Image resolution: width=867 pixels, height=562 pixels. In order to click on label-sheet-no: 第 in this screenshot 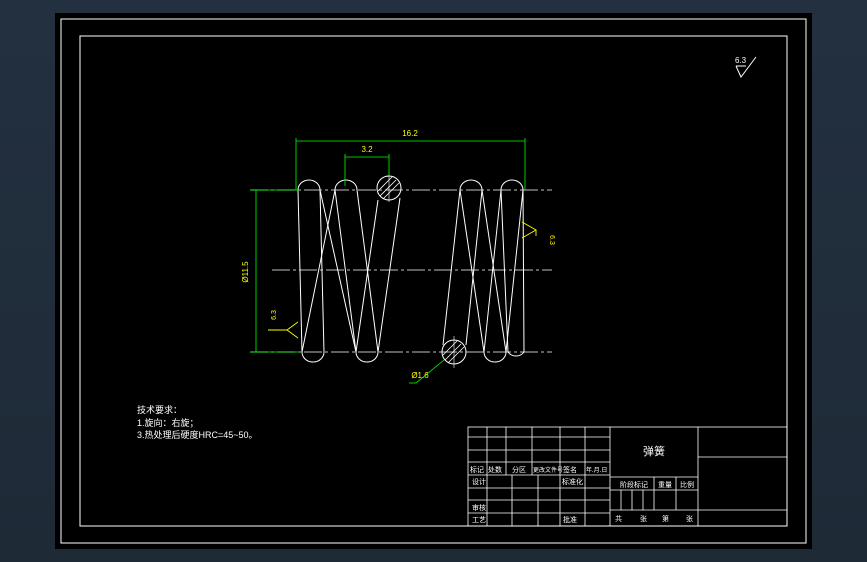, I will do `click(665, 518)`.